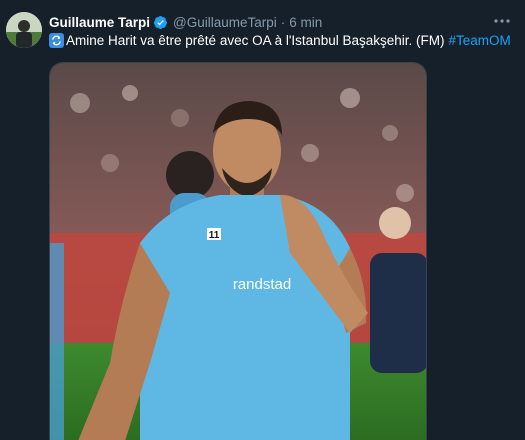 Image resolution: width=525 pixels, height=440 pixels. What do you see at coordinates (479, 40) in the screenshot?
I see `hashtag-link: #TeamOM` at bounding box center [479, 40].